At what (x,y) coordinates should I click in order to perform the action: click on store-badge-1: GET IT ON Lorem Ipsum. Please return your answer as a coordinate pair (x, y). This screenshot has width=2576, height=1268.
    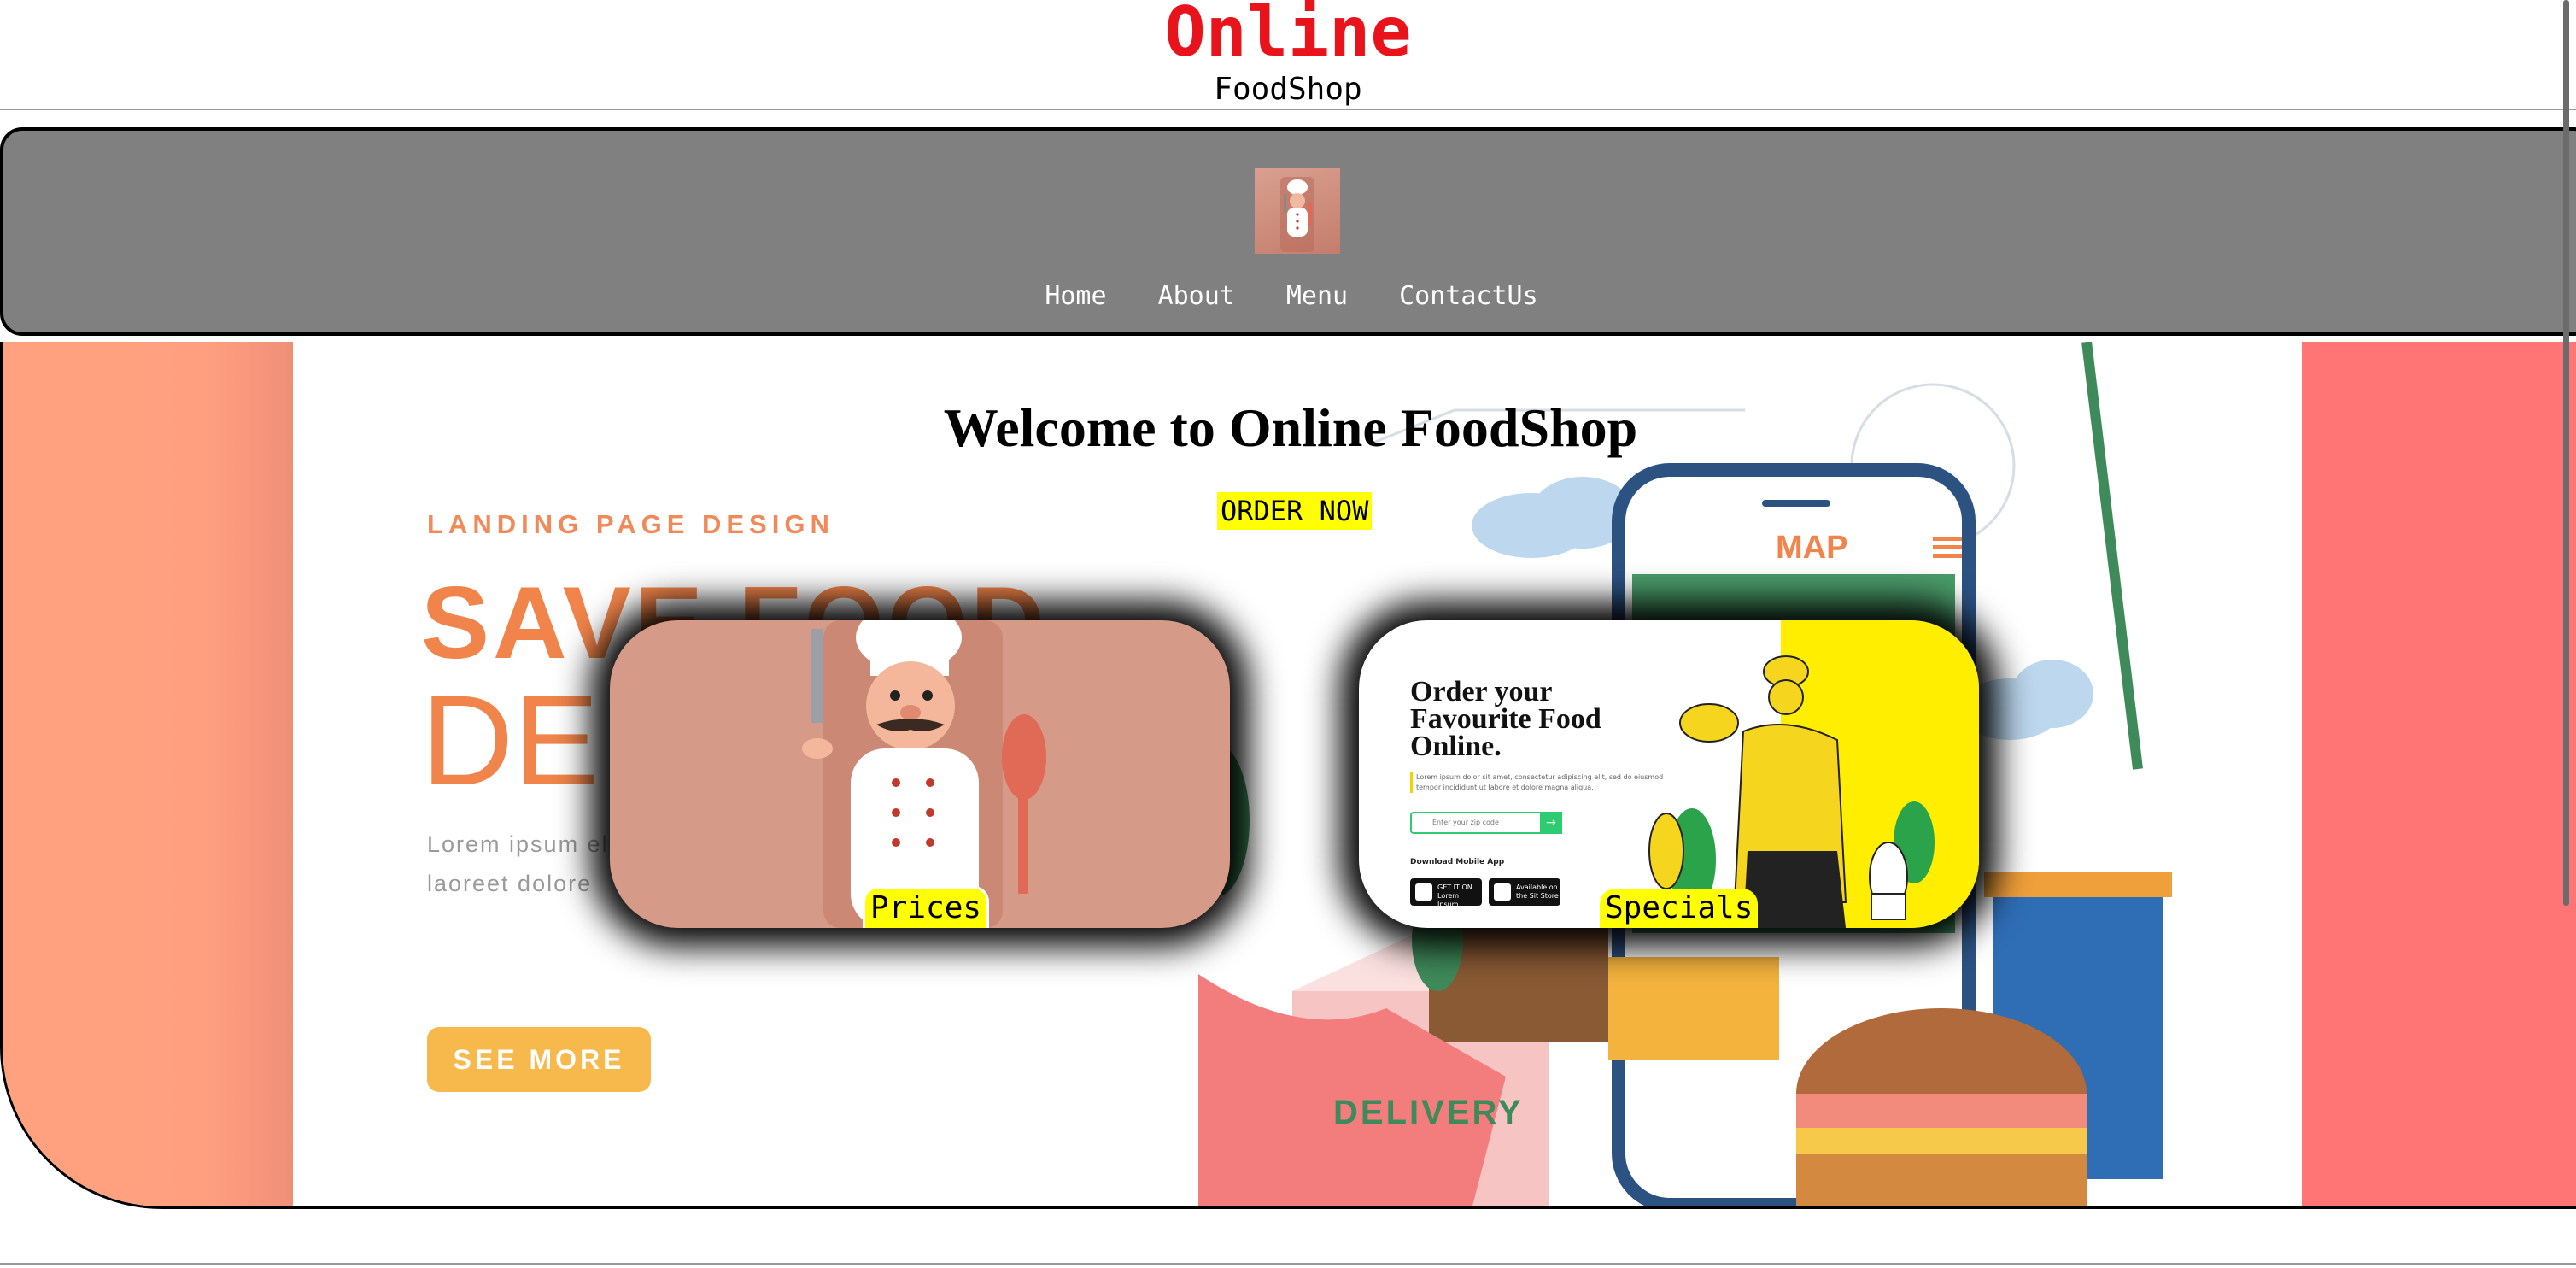
    Looking at the image, I should click on (1446, 893).